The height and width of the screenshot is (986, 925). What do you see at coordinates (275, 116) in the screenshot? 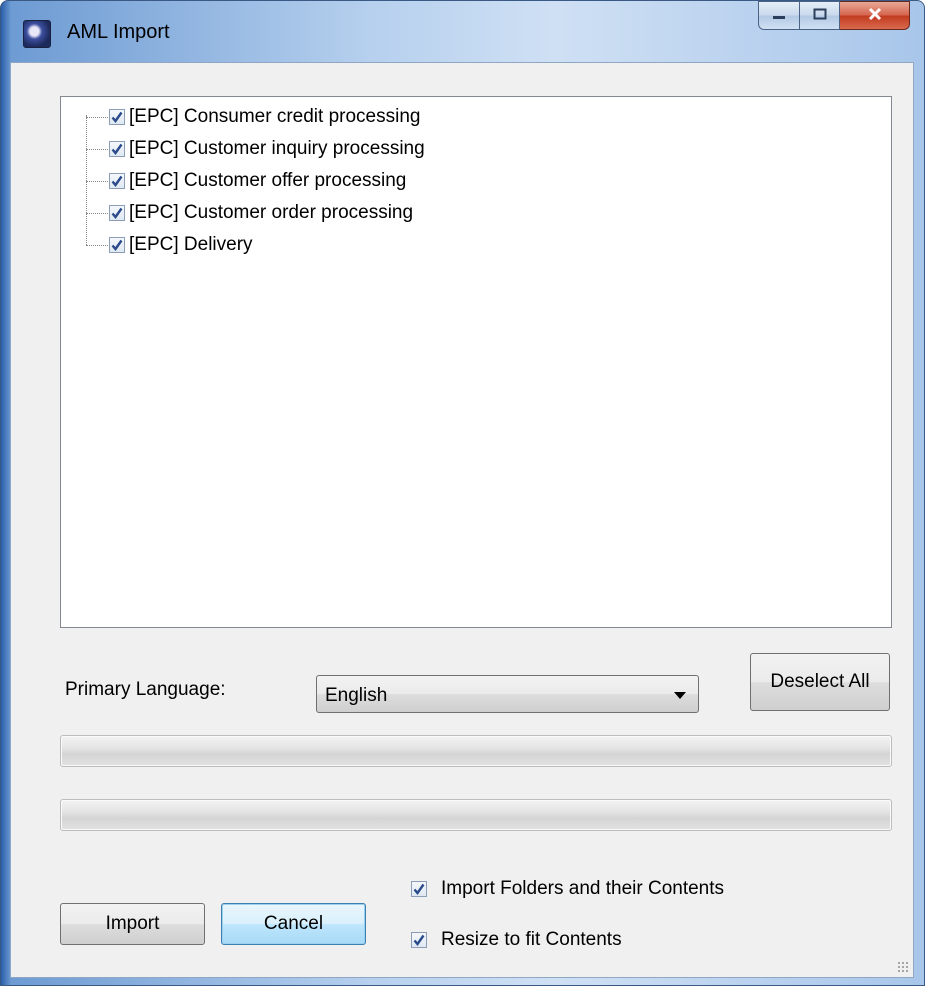
I see `tree-item-label: [EPC] Consumer credit processing` at bounding box center [275, 116].